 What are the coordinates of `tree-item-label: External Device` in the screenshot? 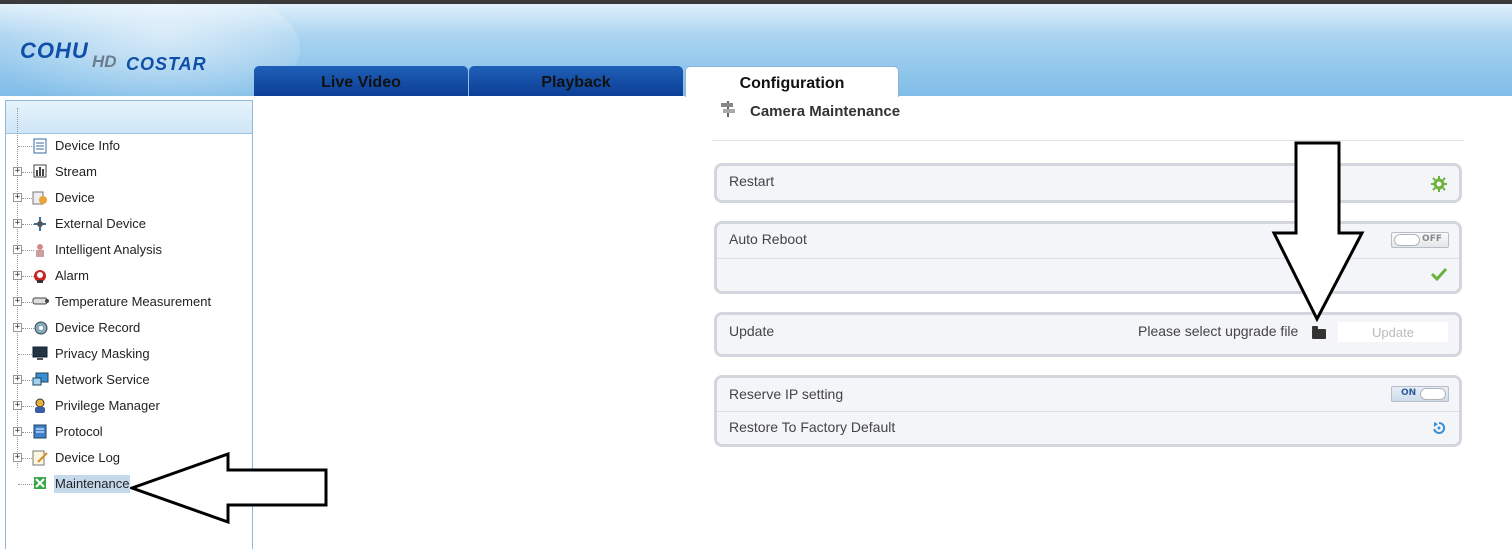 It's located at (101, 223).